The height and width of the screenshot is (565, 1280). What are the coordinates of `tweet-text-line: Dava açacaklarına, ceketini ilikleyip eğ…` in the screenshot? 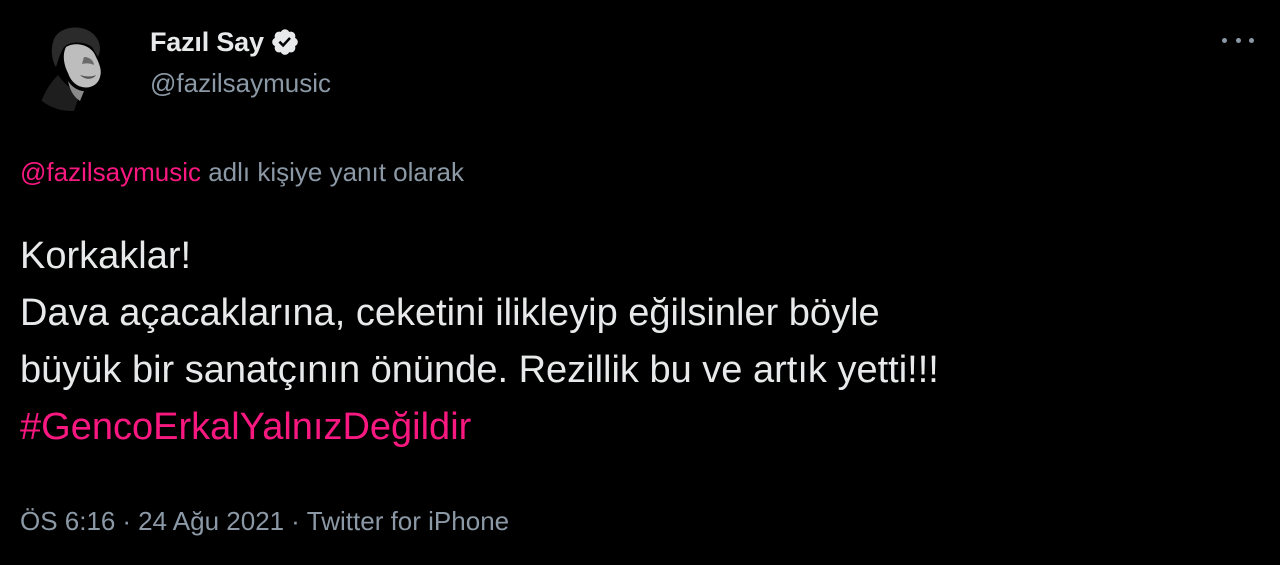 It's located at (450, 313).